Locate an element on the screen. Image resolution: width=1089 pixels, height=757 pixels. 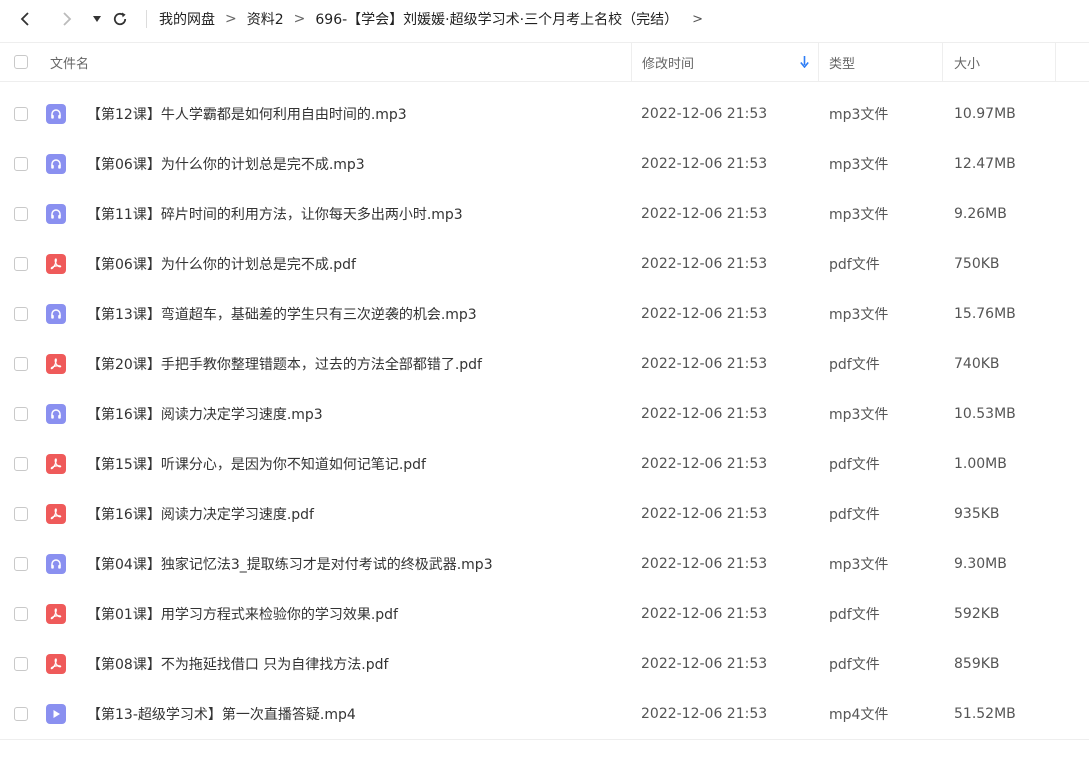
file-name: 【第06课】为什么你的计划总是完不成.mp3 is located at coordinates (226, 164).